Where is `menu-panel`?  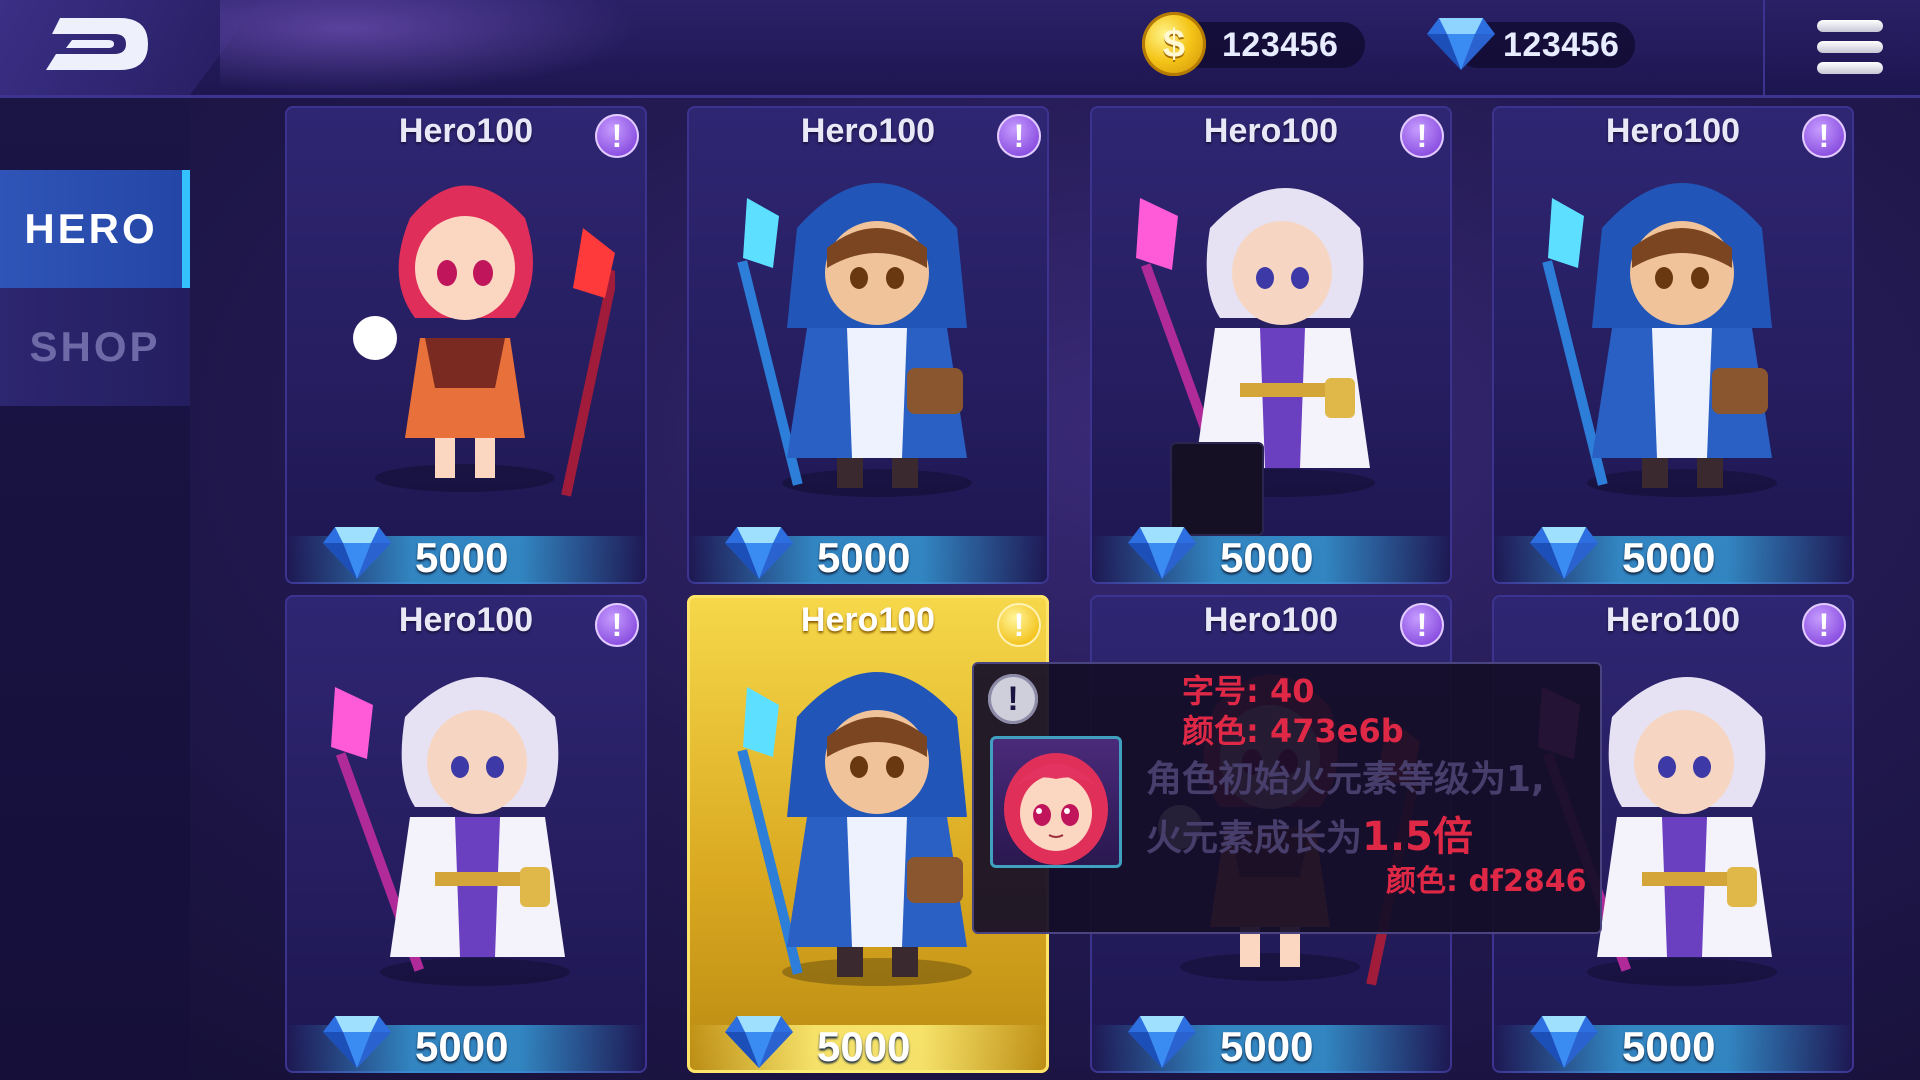
menu-panel is located at coordinates (1841, 47).